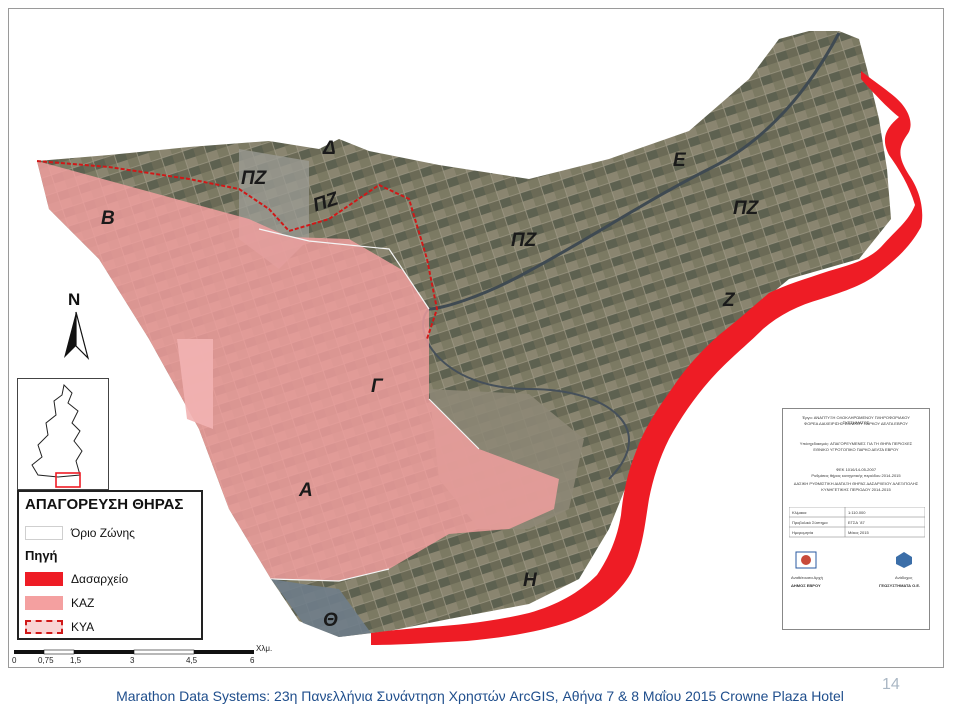 The width and height of the screenshot is (960, 707). I want to click on north-arrow-icon, so click(77, 335).